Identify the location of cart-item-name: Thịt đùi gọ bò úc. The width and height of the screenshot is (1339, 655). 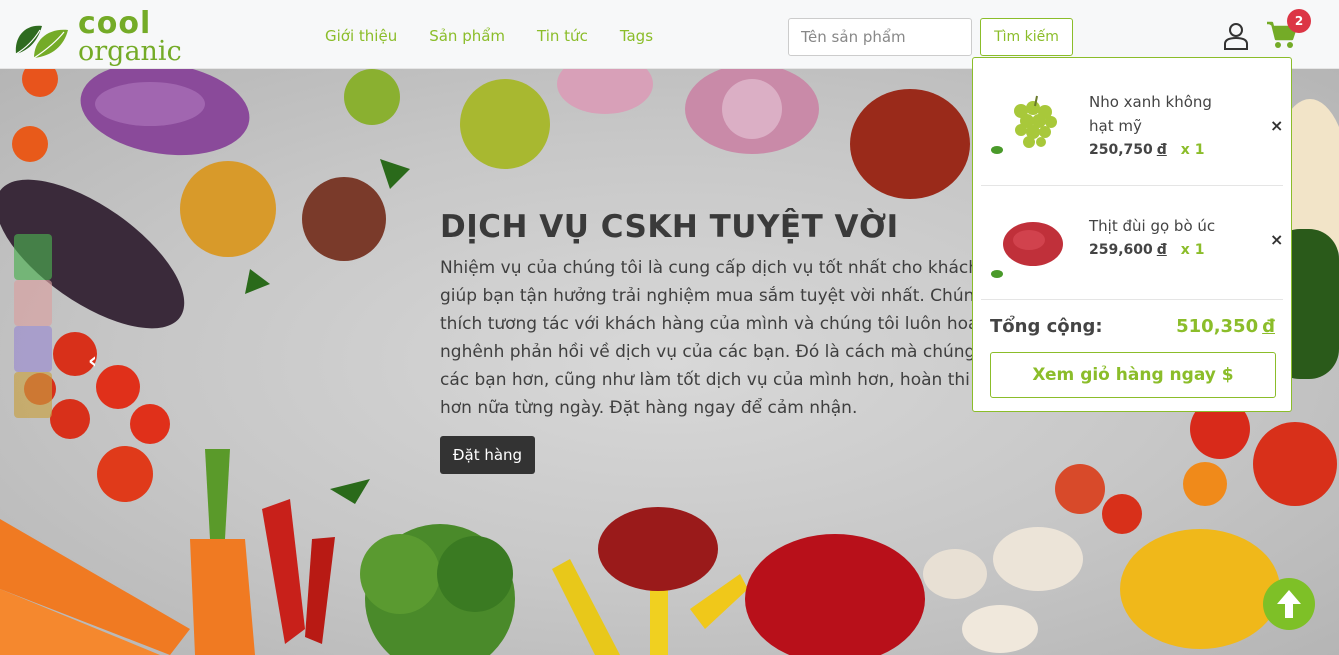
(1174, 226).